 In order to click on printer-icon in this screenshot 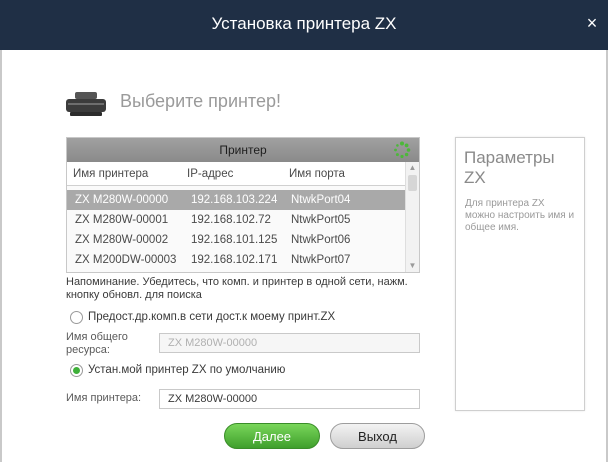, I will do `click(86, 104)`.